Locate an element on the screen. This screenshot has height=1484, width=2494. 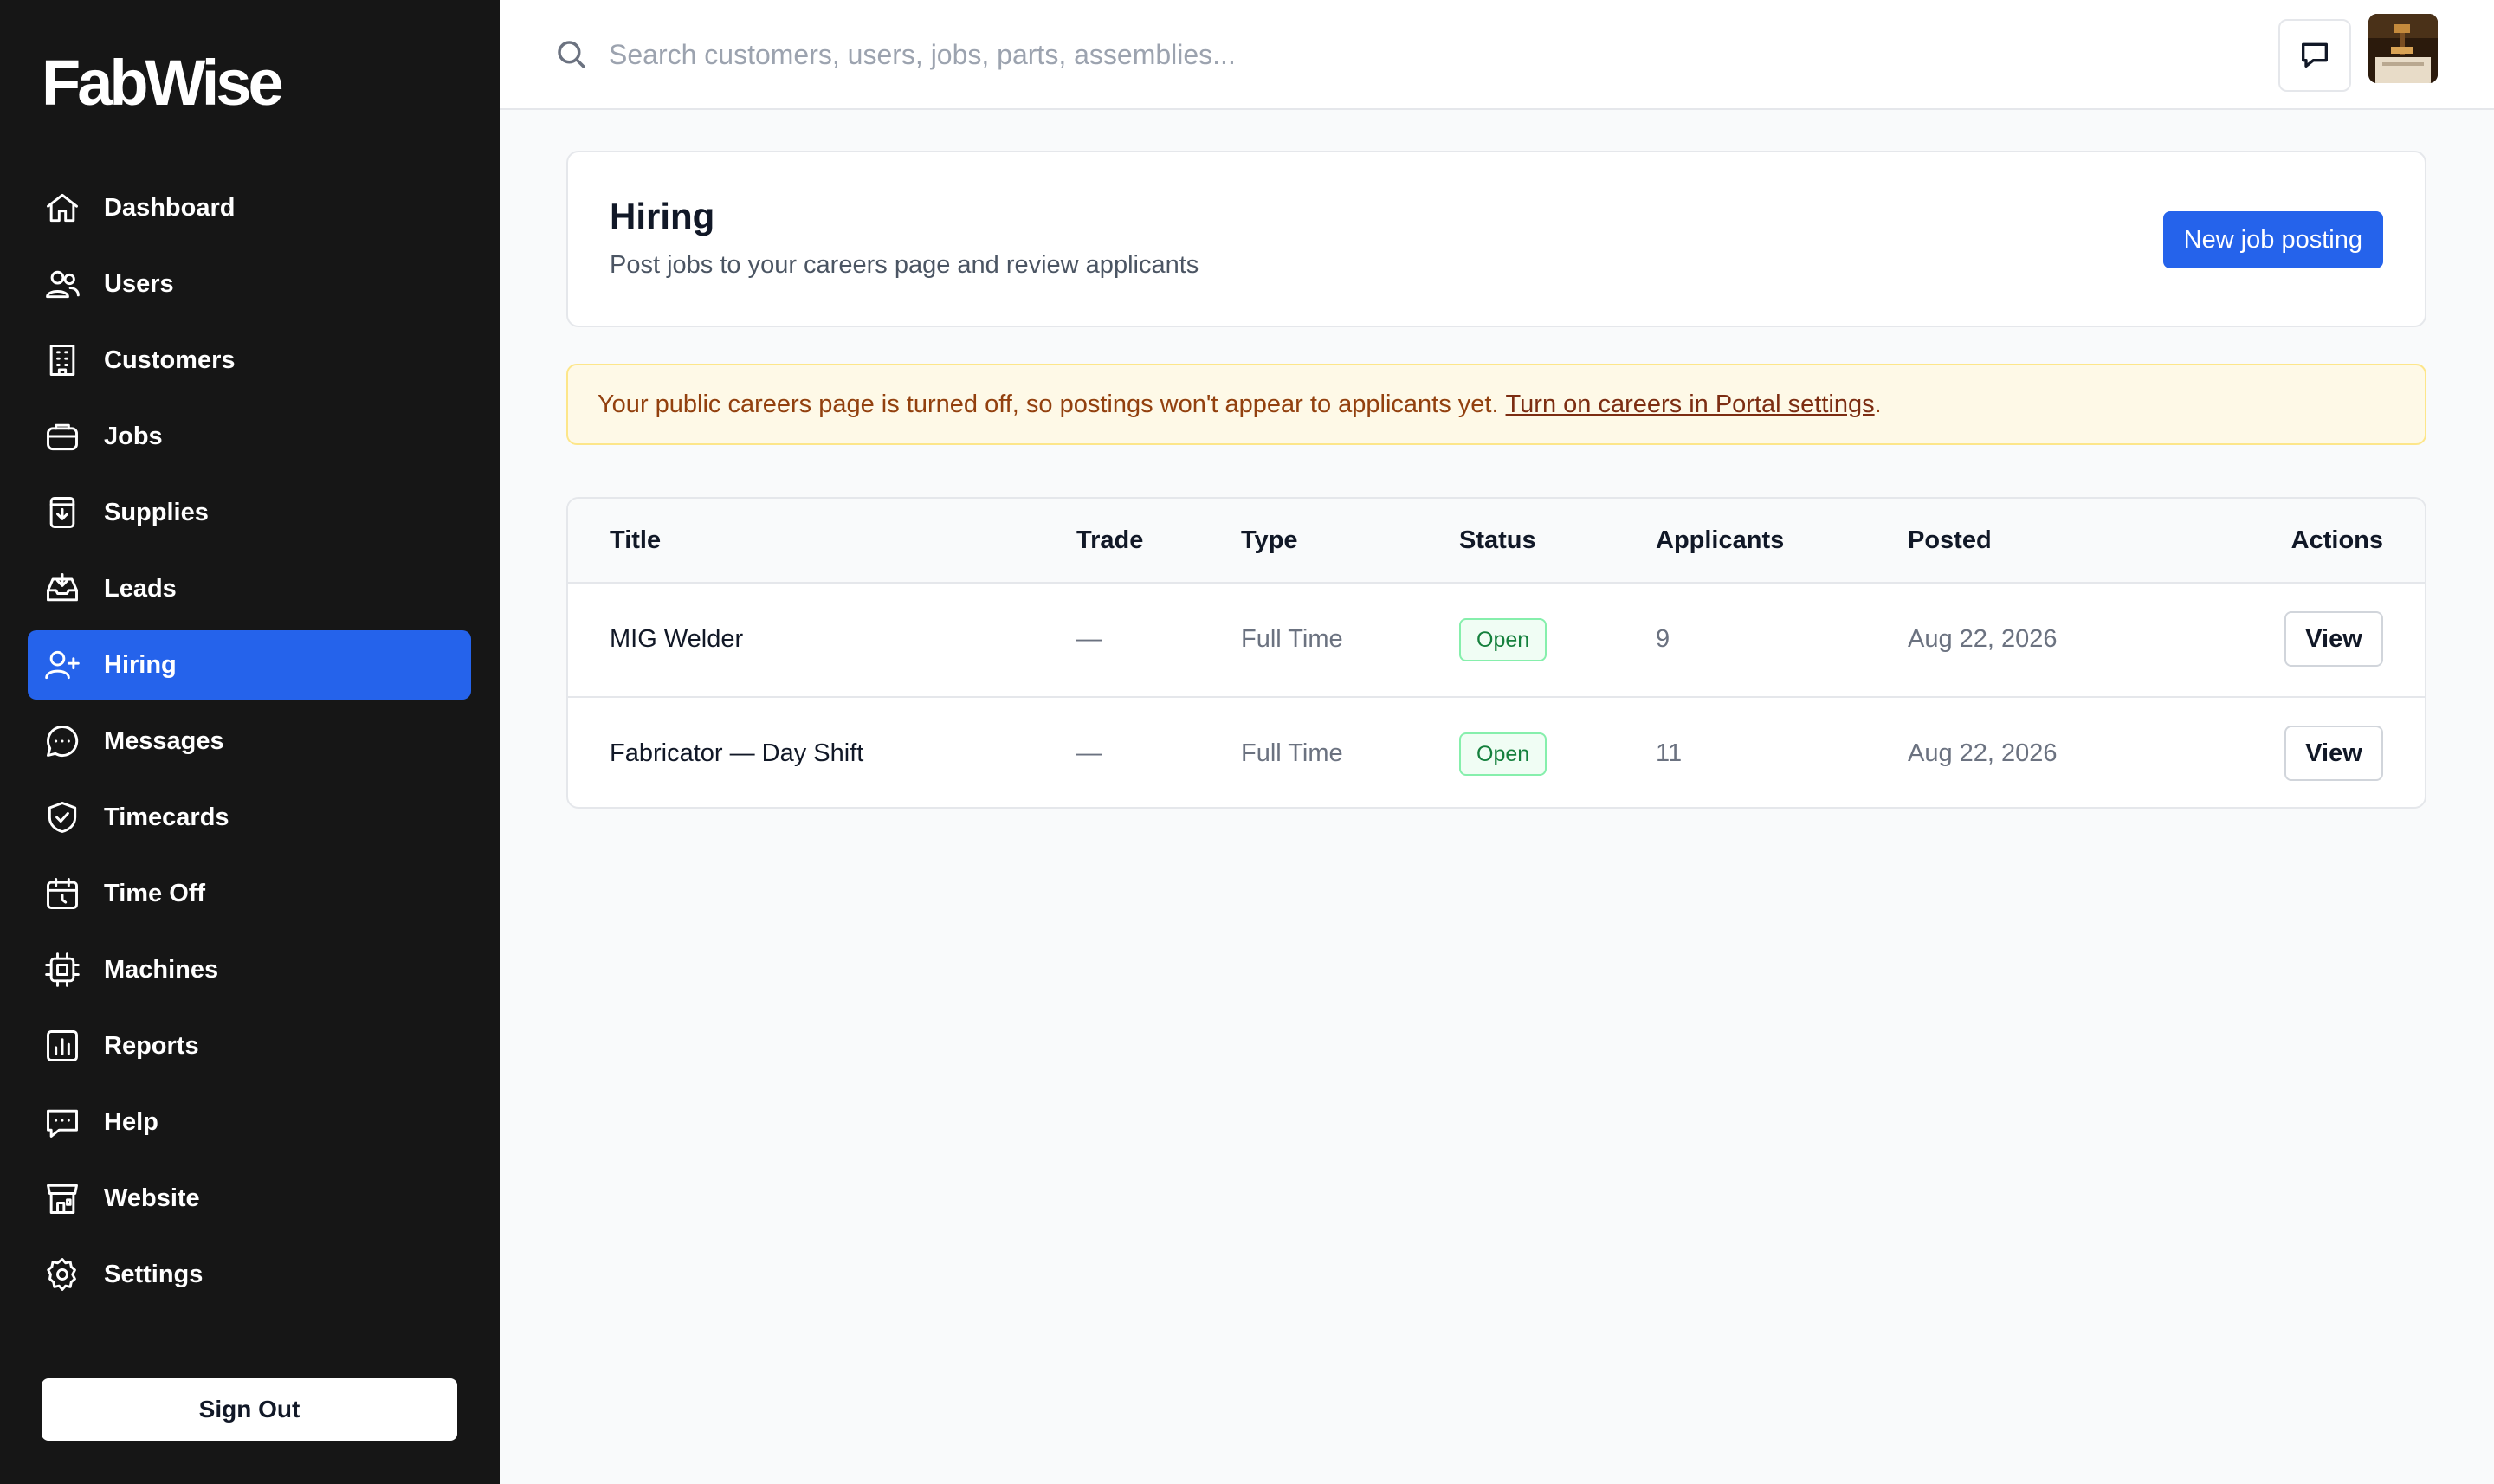
job-title: Fabricator — Day Shift is located at coordinates (737, 753).